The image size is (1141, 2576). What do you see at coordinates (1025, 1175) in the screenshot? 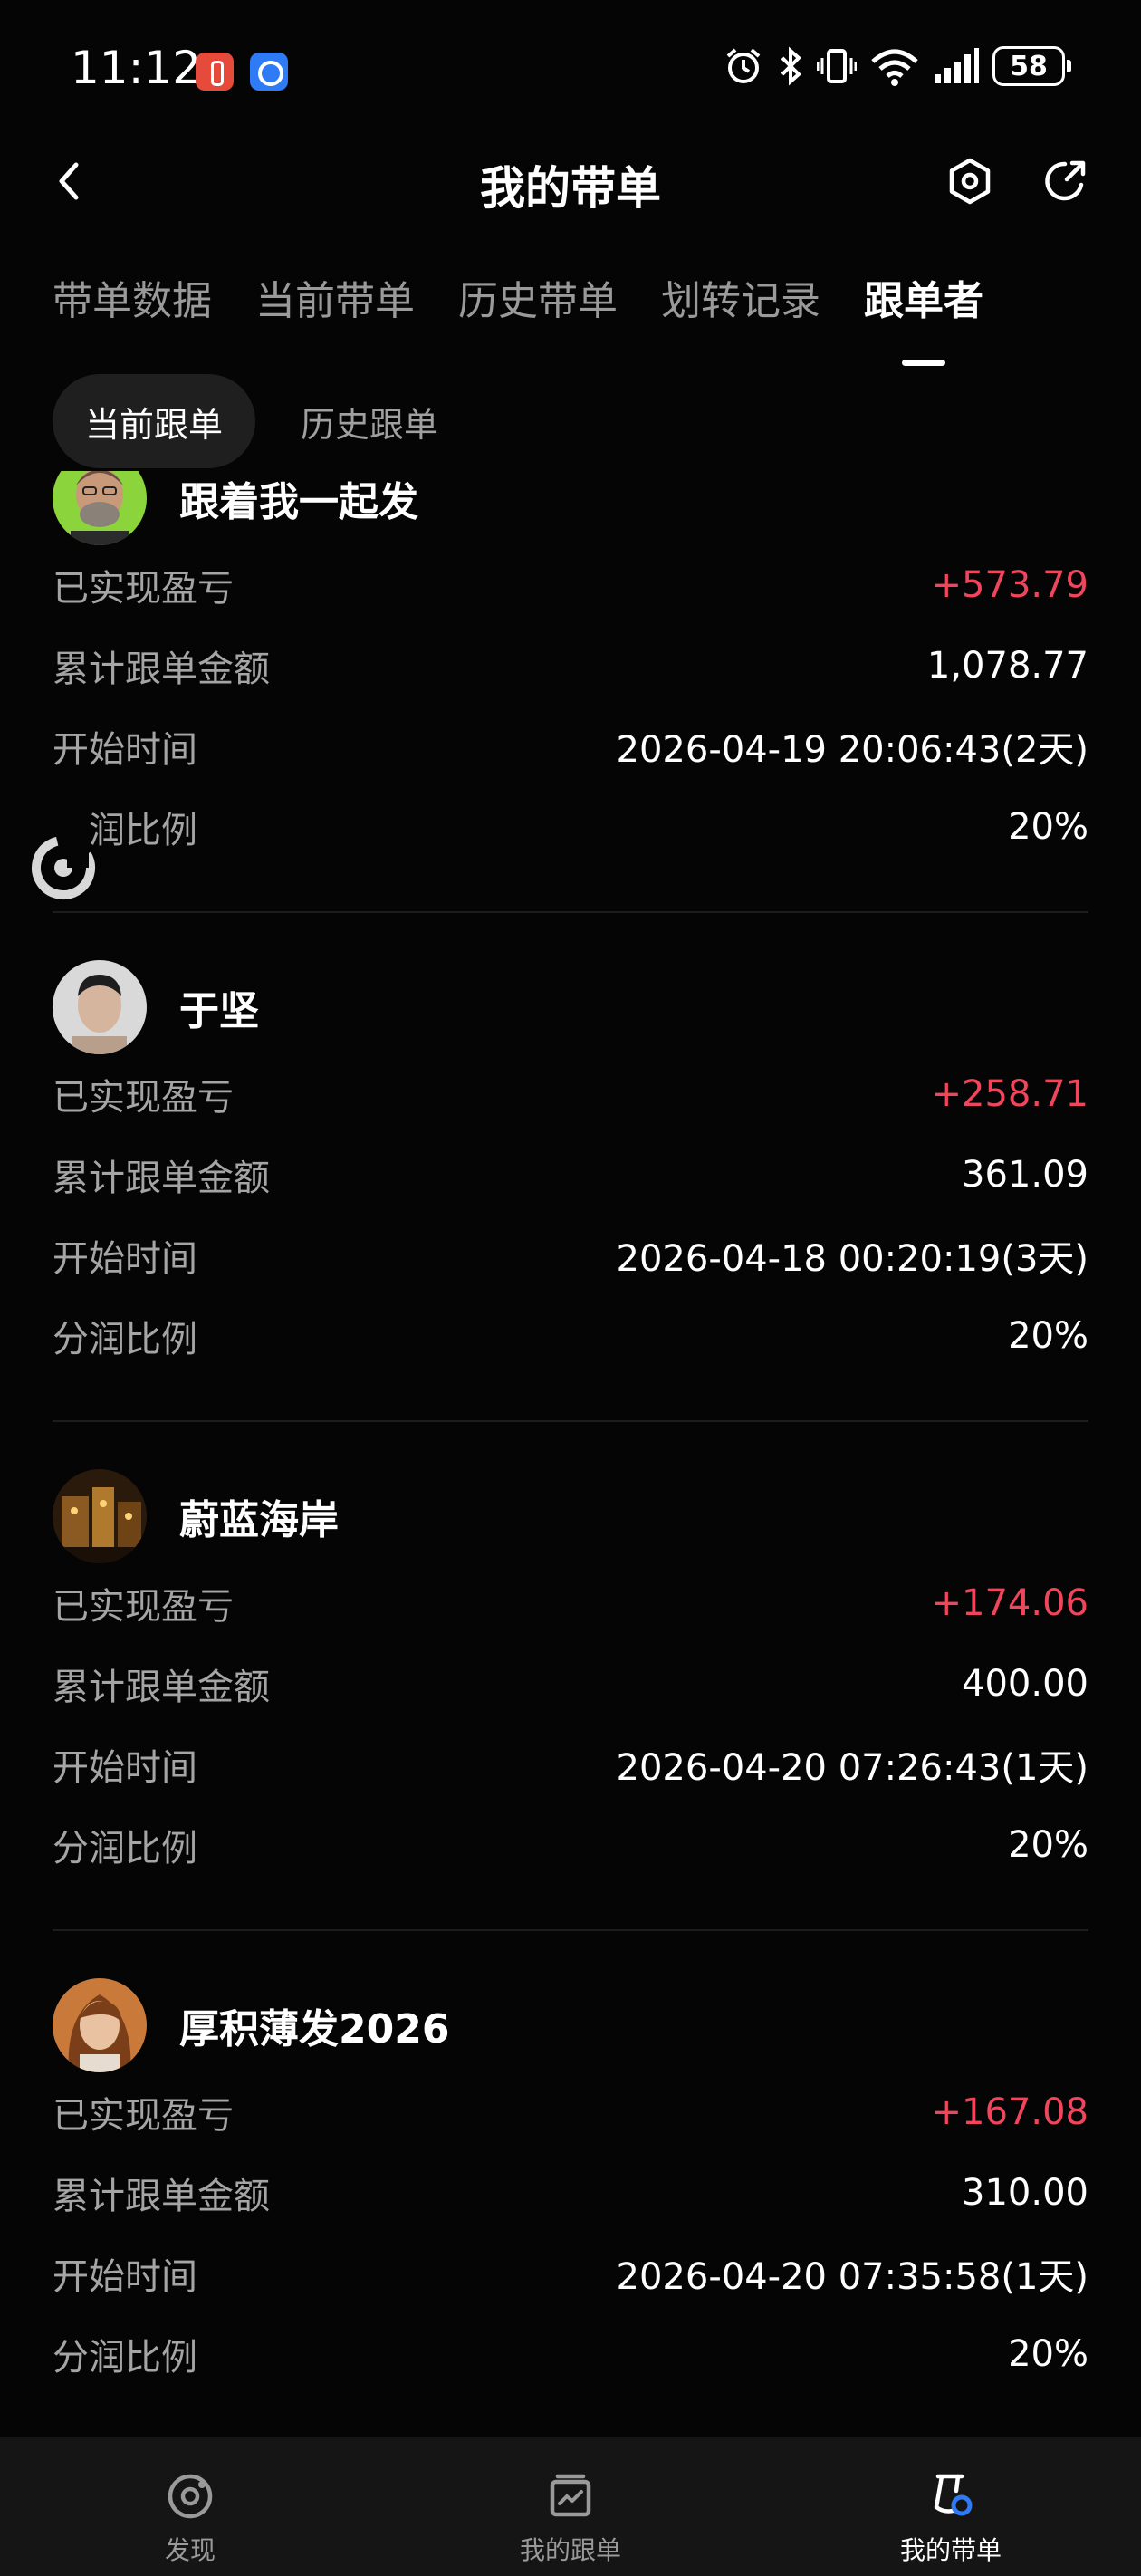
I see `amount-value: 361.09` at bounding box center [1025, 1175].